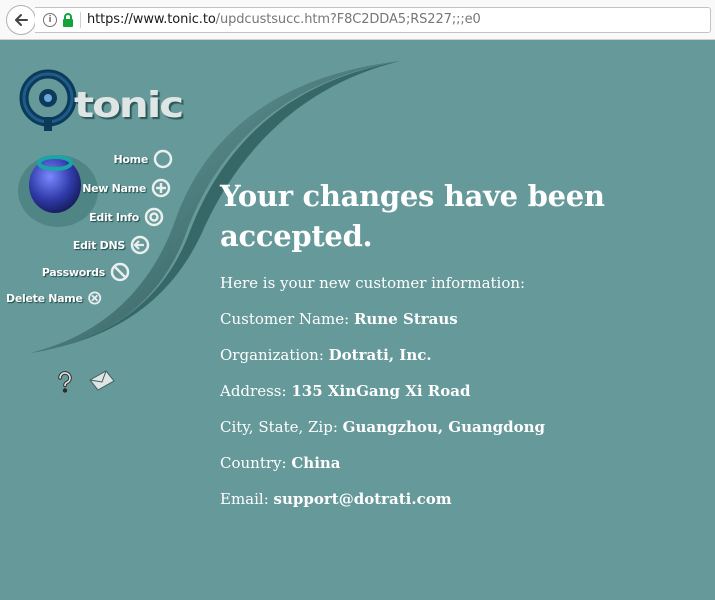 Image resolution: width=715 pixels, height=600 pixels. What do you see at coordinates (120, 272) in the screenshot?
I see `prohibited-icon` at bounding box center [120, 272].